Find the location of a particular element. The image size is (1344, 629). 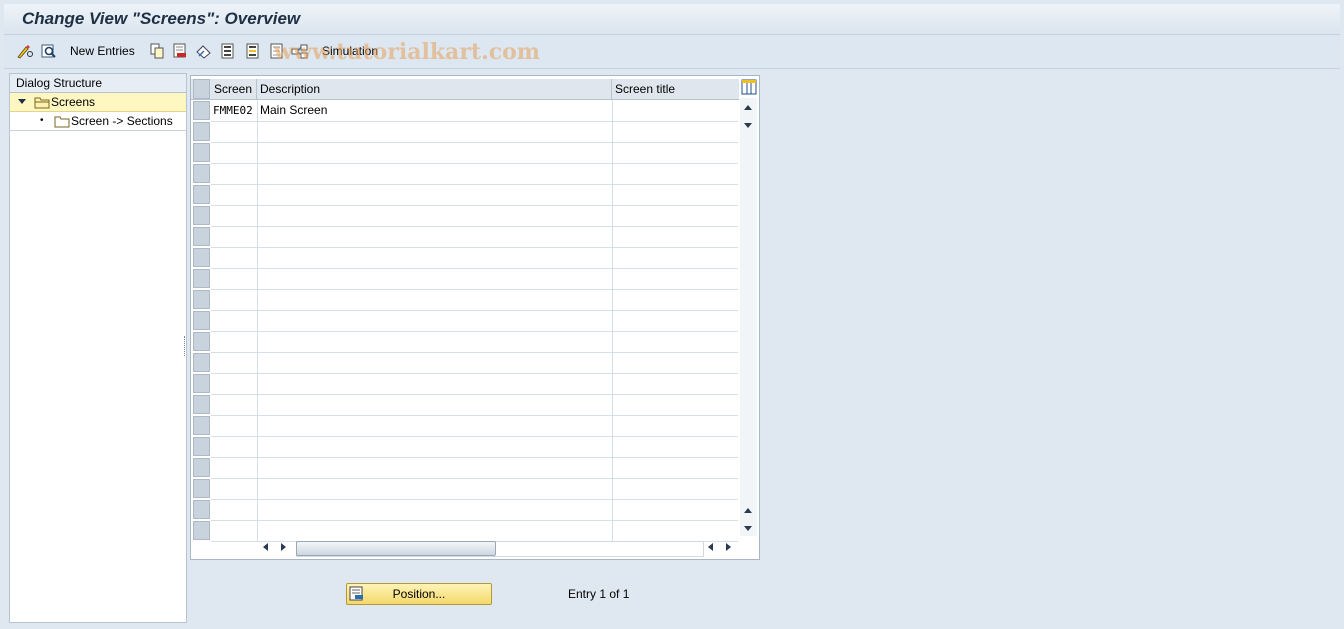

copy-icon is located at coordinates (157, 51).